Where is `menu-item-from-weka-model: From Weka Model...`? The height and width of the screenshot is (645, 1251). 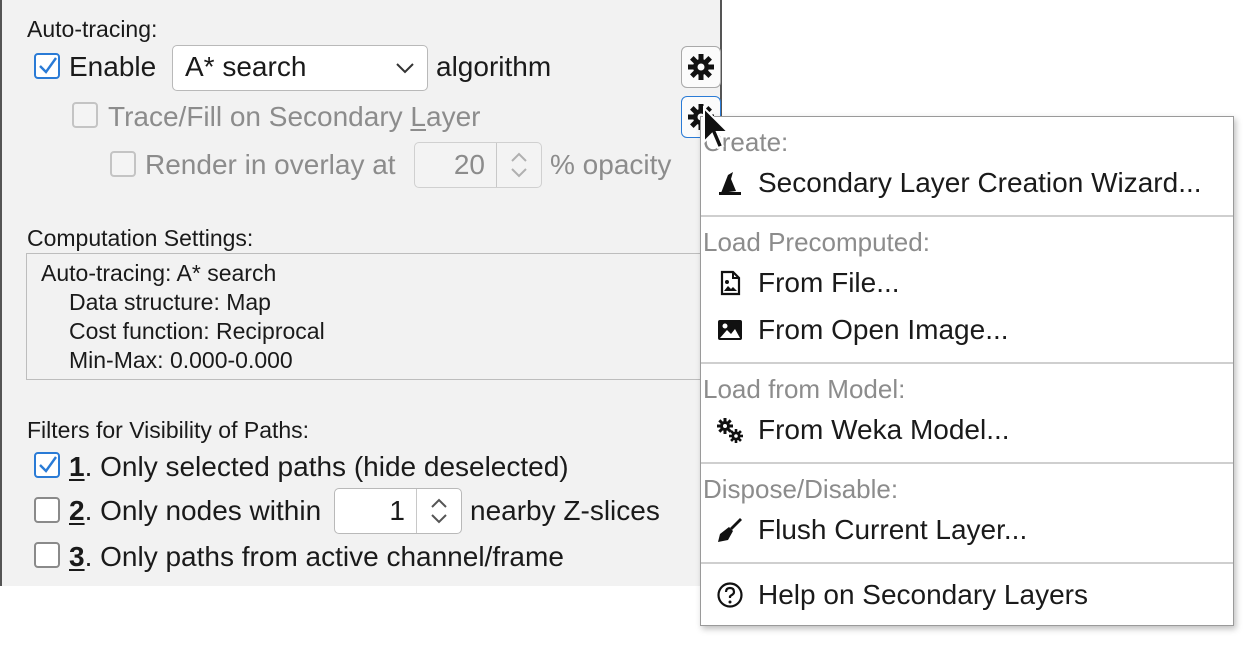 menu-item-from-weka-model: From Weka Model... is located at coordinates (967, 430).